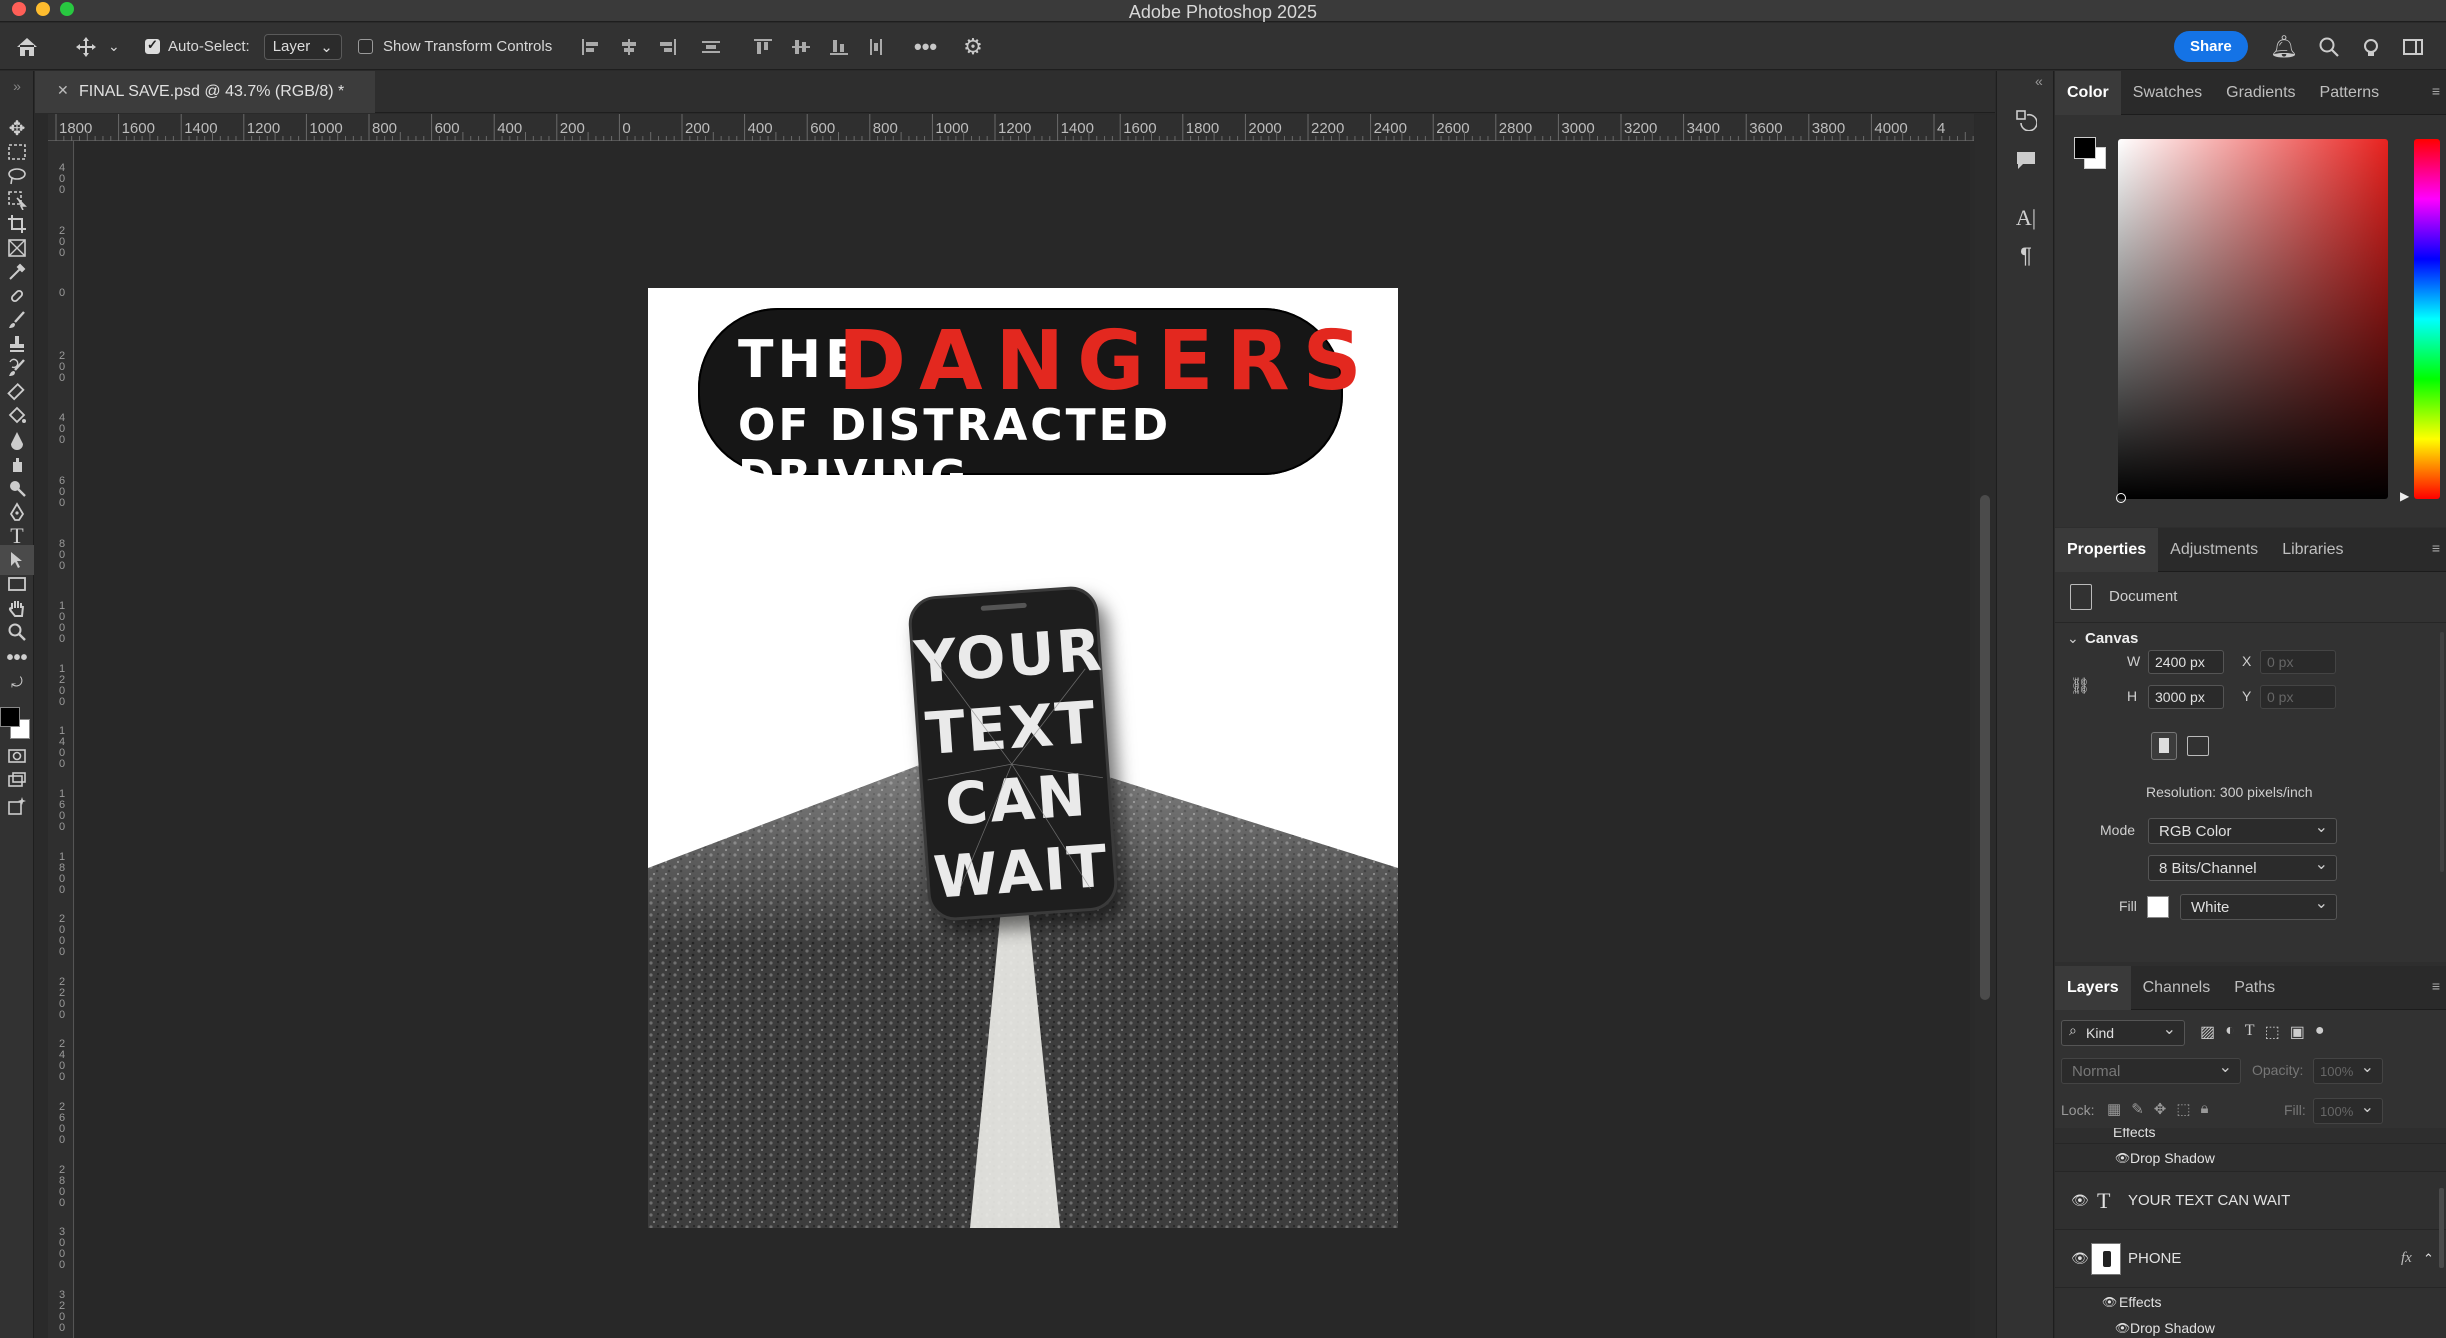 Image resolution: width=2446 pixels, height=1338 pixels. I want to click on color-picker-cursor, so click(2121, 498).